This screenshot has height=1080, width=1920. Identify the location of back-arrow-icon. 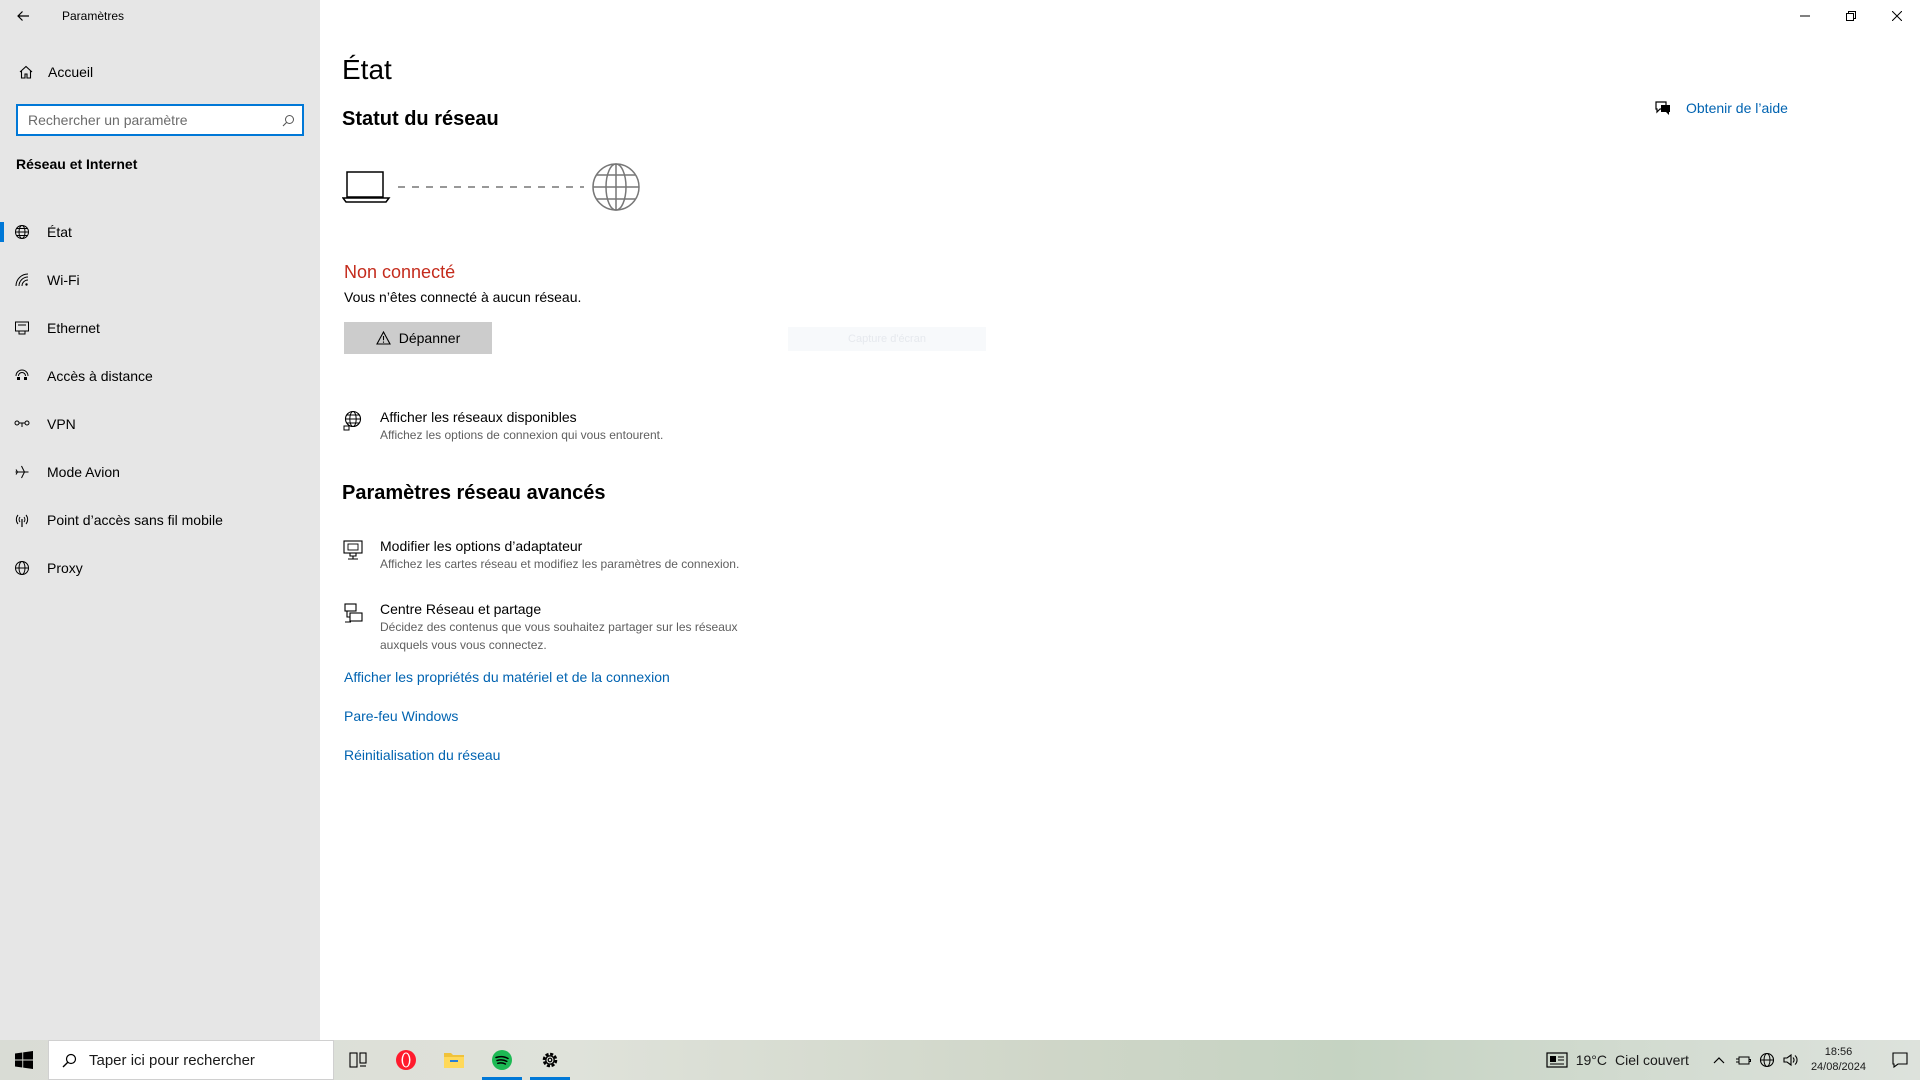
(23, 16).